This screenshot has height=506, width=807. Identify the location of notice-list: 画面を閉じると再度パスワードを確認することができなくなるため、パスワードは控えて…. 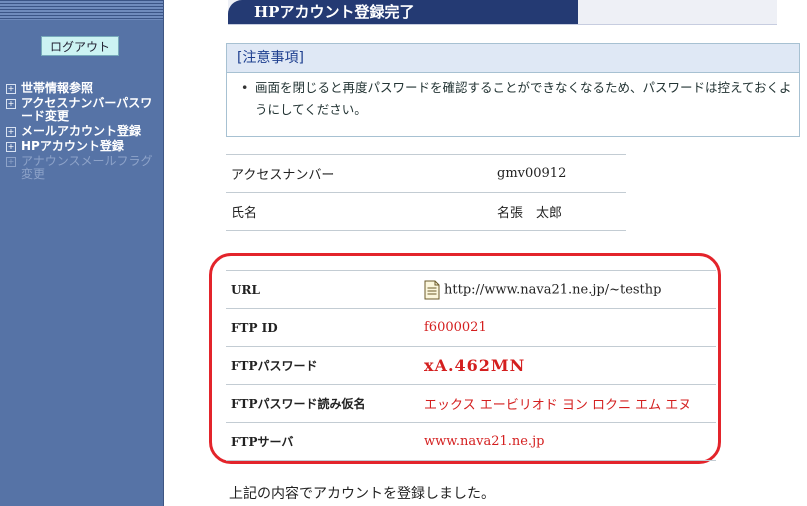
(513, 97).